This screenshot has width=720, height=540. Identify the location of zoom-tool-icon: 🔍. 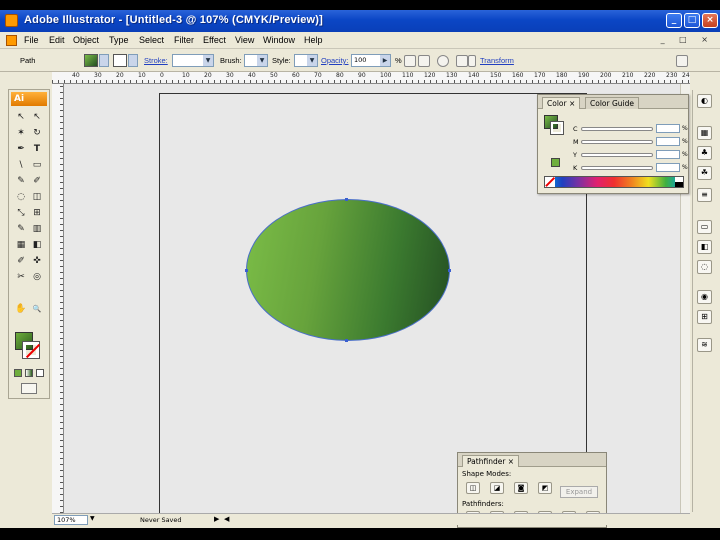
(37, 309).